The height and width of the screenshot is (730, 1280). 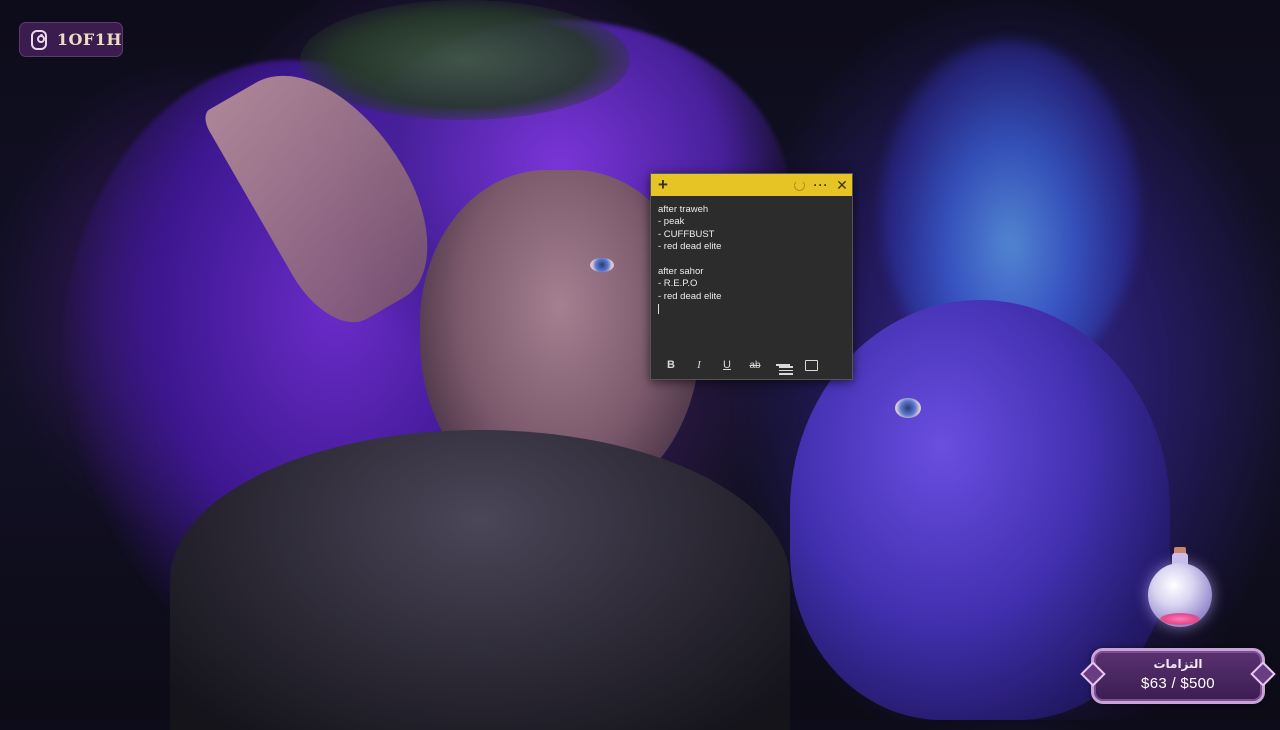 I want to click on pledge-title: التزامات, so click(x=1178, y=664).